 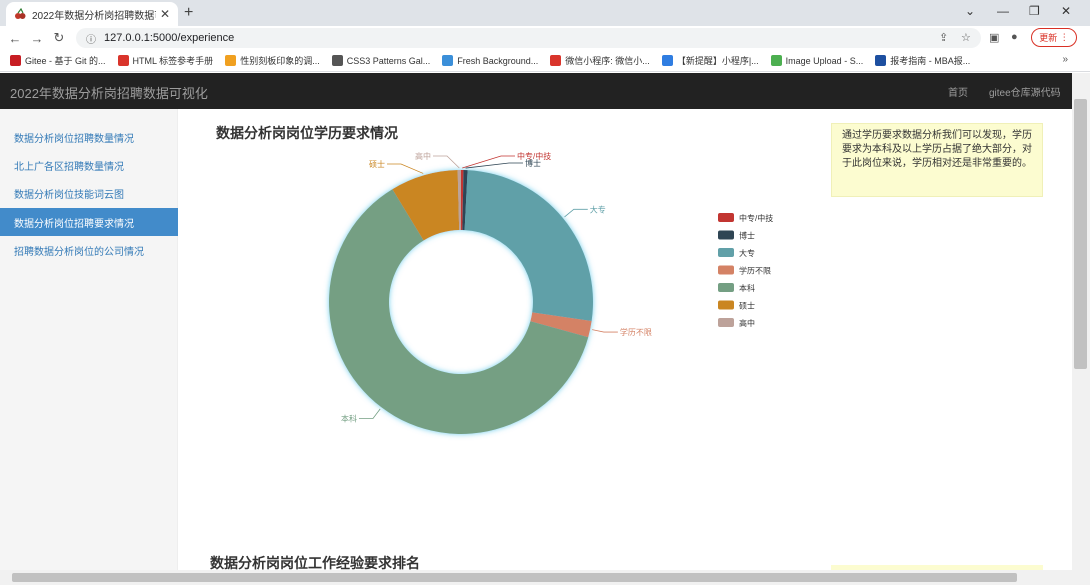 I want to click on restore-icon: ❐, so click(x=1034, y=11).